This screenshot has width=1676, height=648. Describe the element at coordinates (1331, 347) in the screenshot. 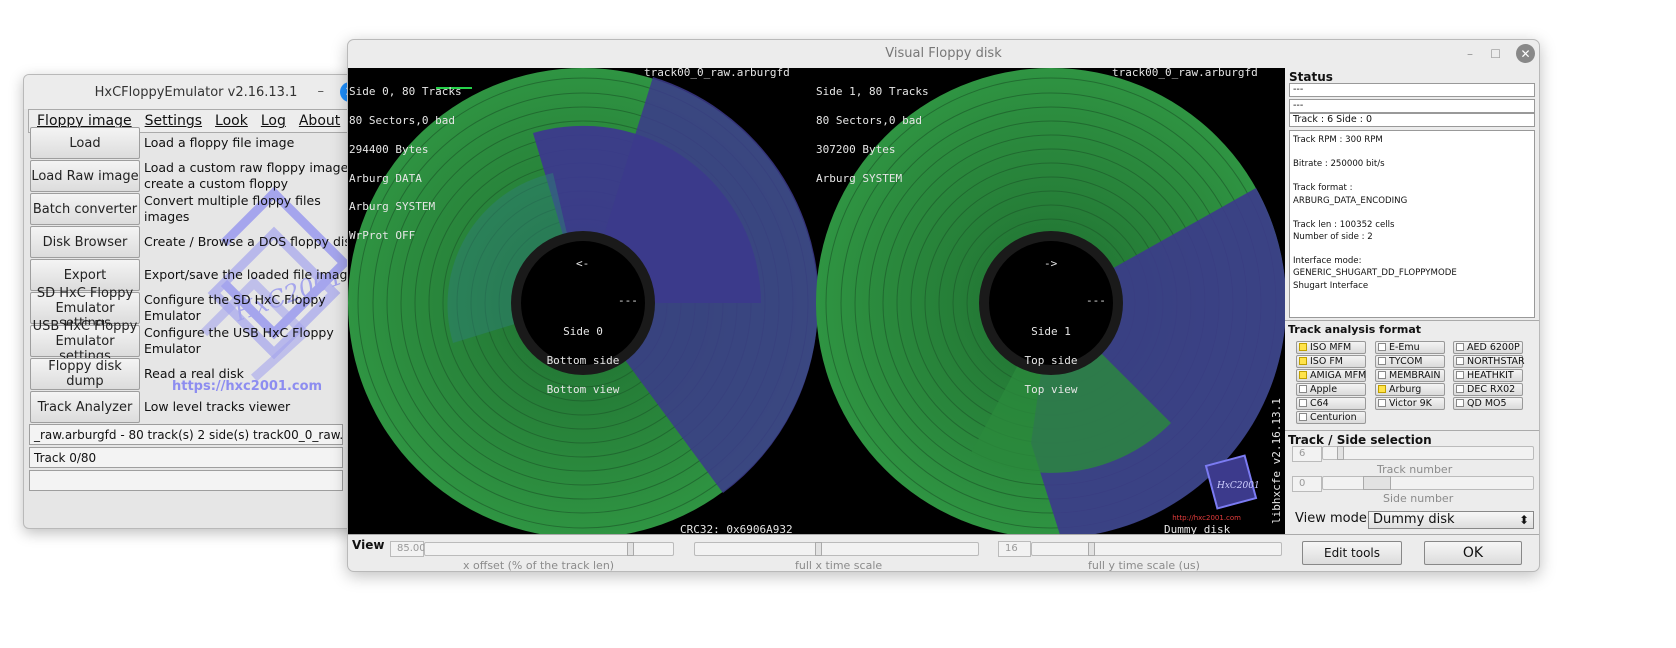

I see `track-format-checkbox: ISO MFM` at that location.